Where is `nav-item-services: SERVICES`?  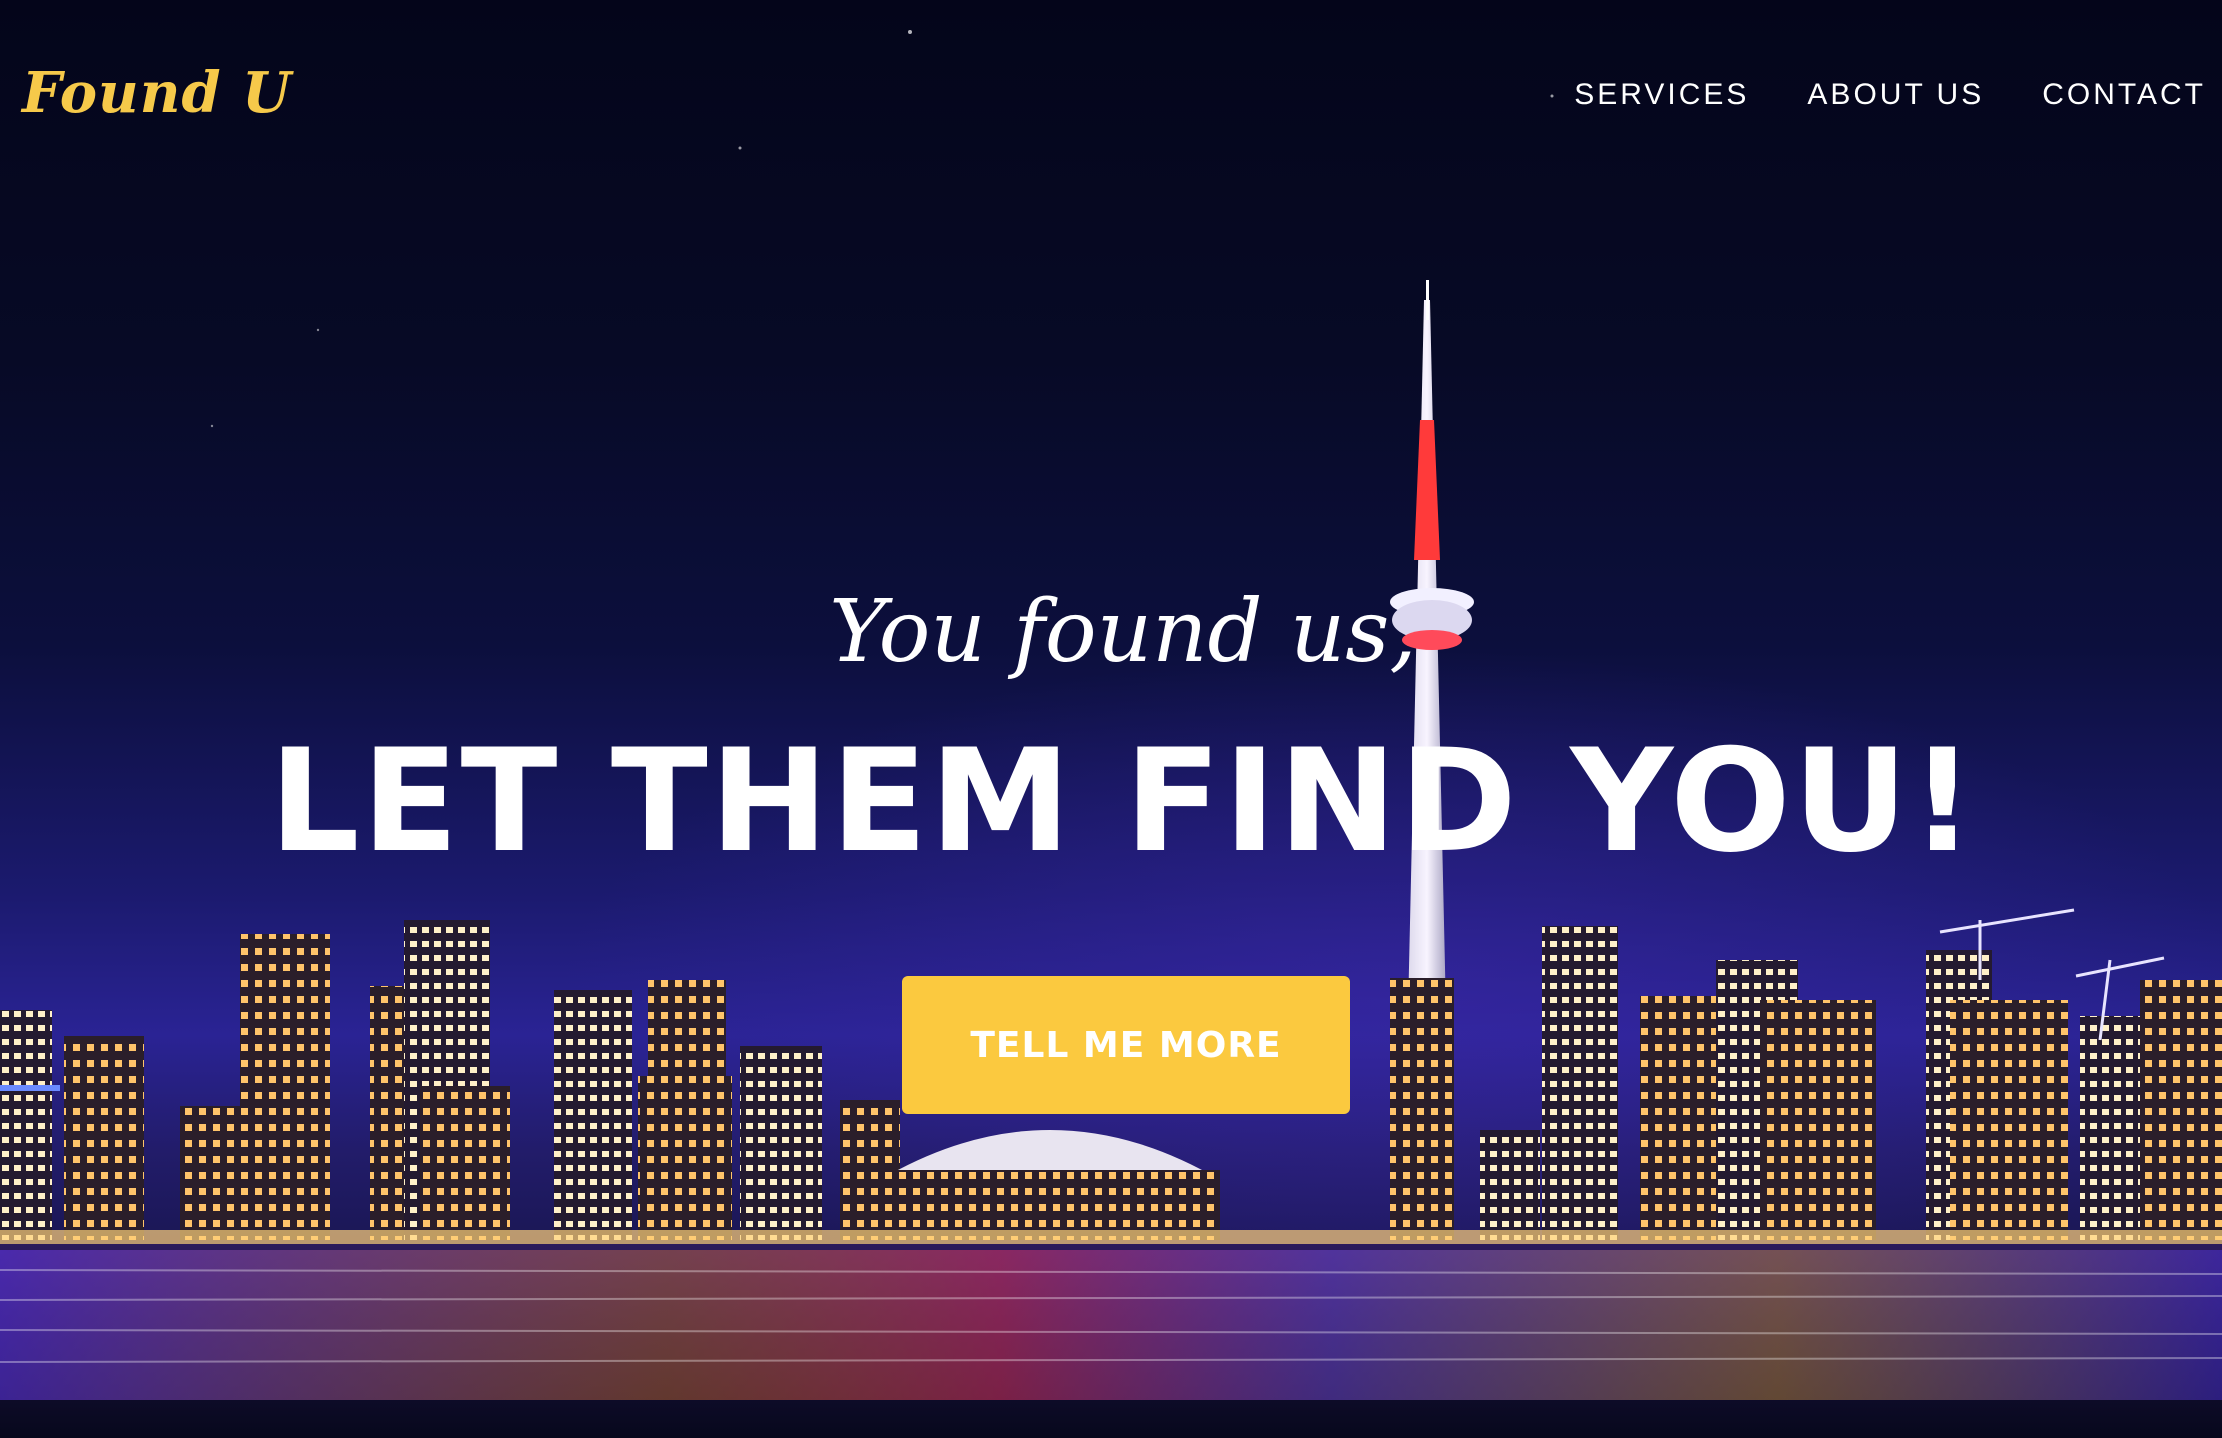 nav-item-services: SERVICES is located at coordinates (1661, 95).